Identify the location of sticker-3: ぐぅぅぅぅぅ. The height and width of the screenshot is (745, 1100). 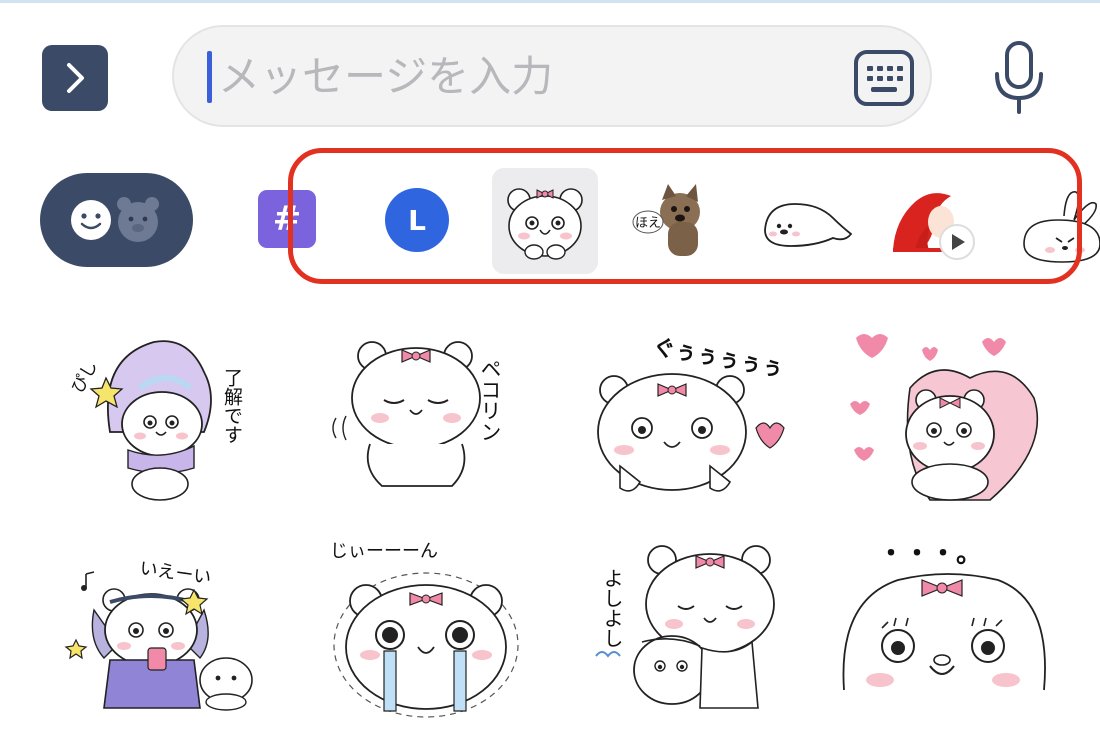
(690, 423).